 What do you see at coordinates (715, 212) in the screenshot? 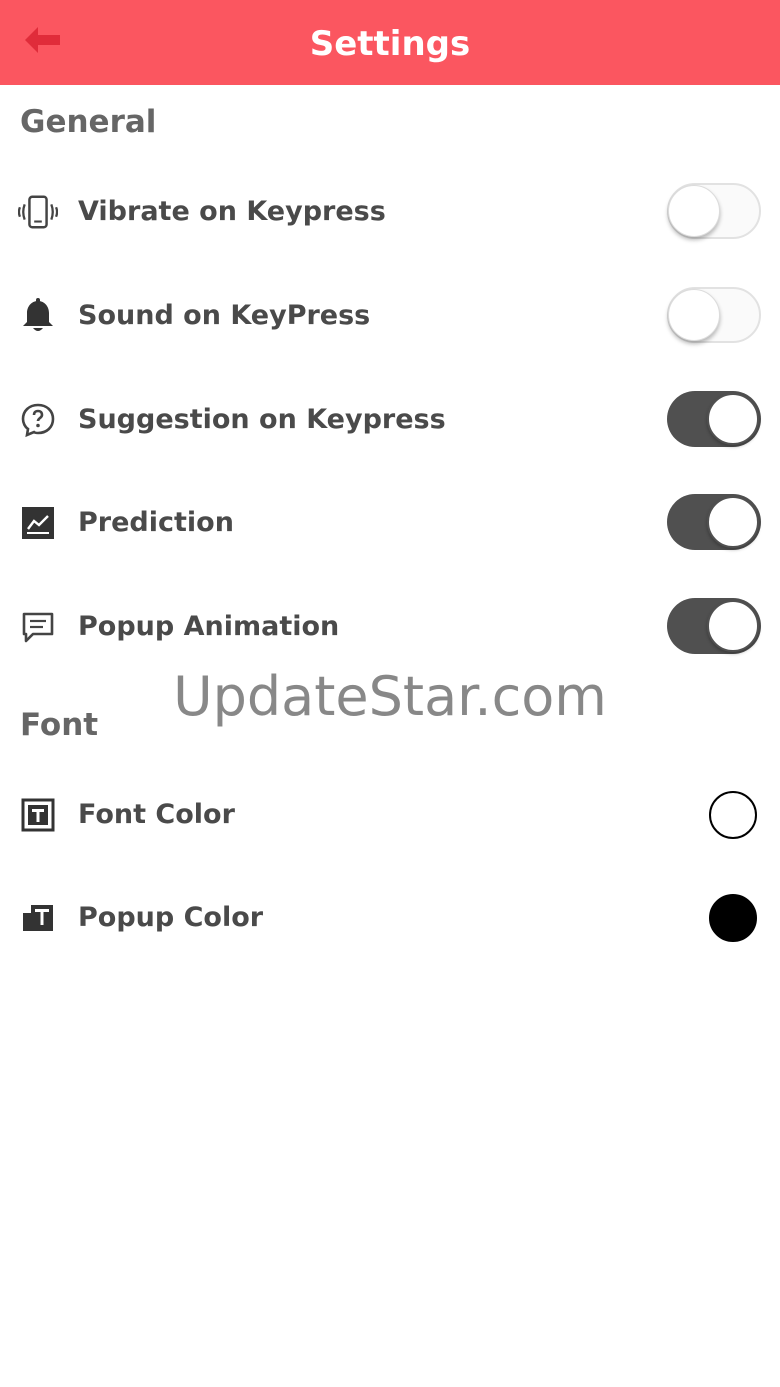
I see `vibrate-toggle` at bounding box center [715, 212].